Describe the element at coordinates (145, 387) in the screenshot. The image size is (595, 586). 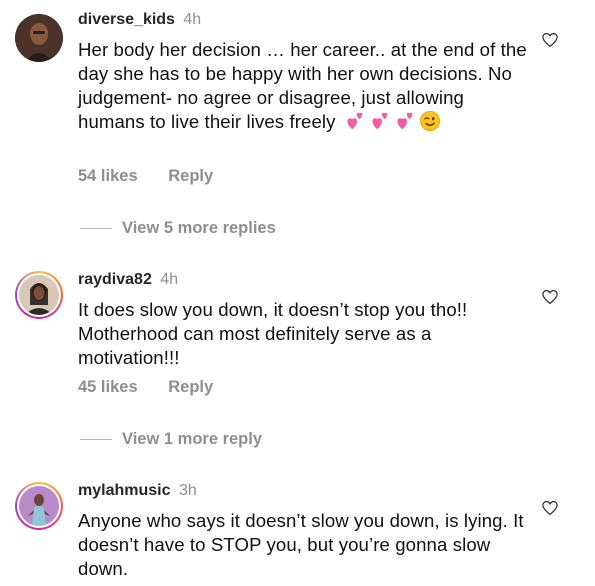
I see `comment-meta: 45 likes Reply` at that location.